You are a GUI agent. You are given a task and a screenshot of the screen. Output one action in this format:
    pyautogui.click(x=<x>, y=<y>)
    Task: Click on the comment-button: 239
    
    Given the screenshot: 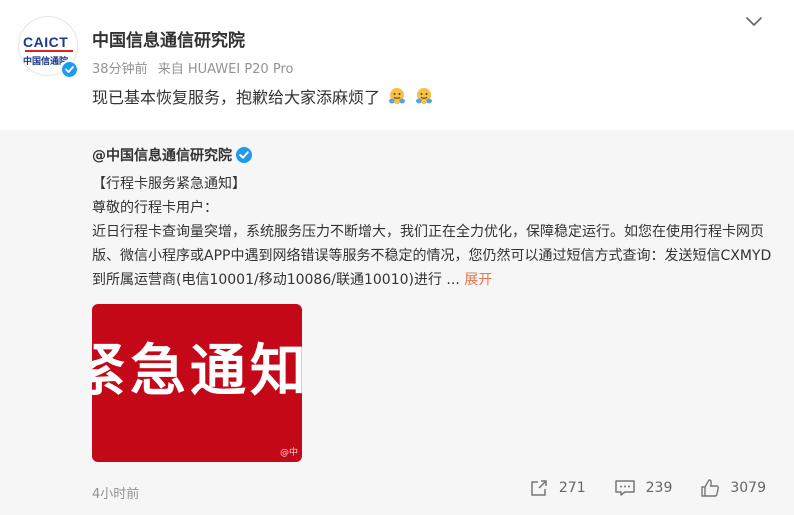 What is the action you would take?
    pyautogui.click(x=643, y=488)
    